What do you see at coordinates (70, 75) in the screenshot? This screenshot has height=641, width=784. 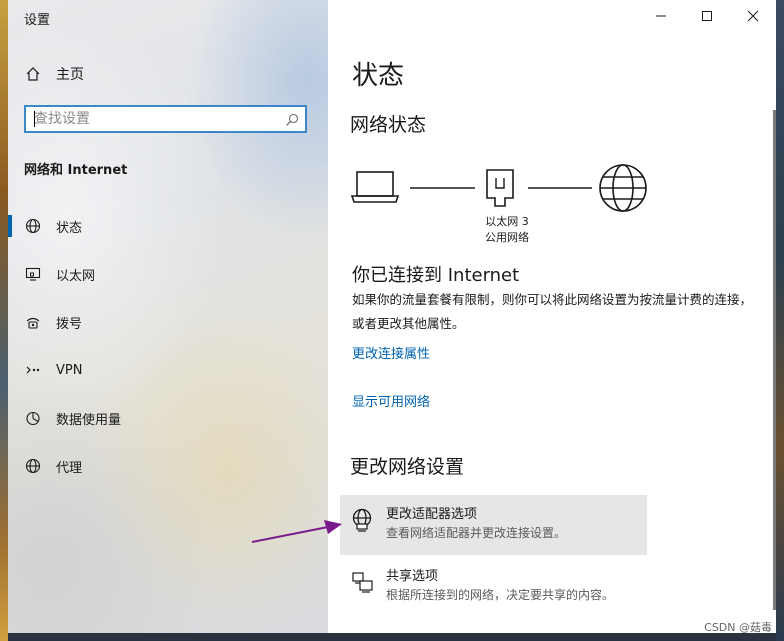 I see `nav-home-label: 主页` at bounding box center [70, 75].